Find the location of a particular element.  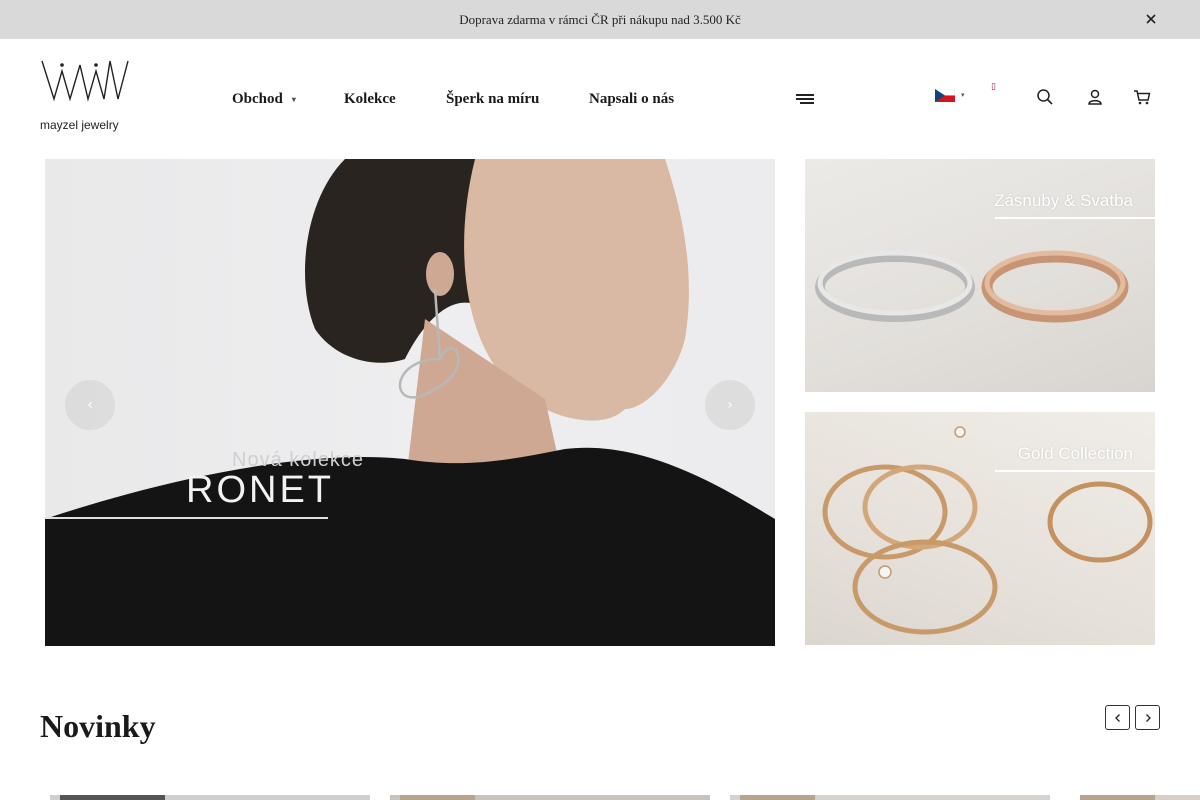

nav-item-obchod: Obchod ▾ is located at coordinates (264, 99).